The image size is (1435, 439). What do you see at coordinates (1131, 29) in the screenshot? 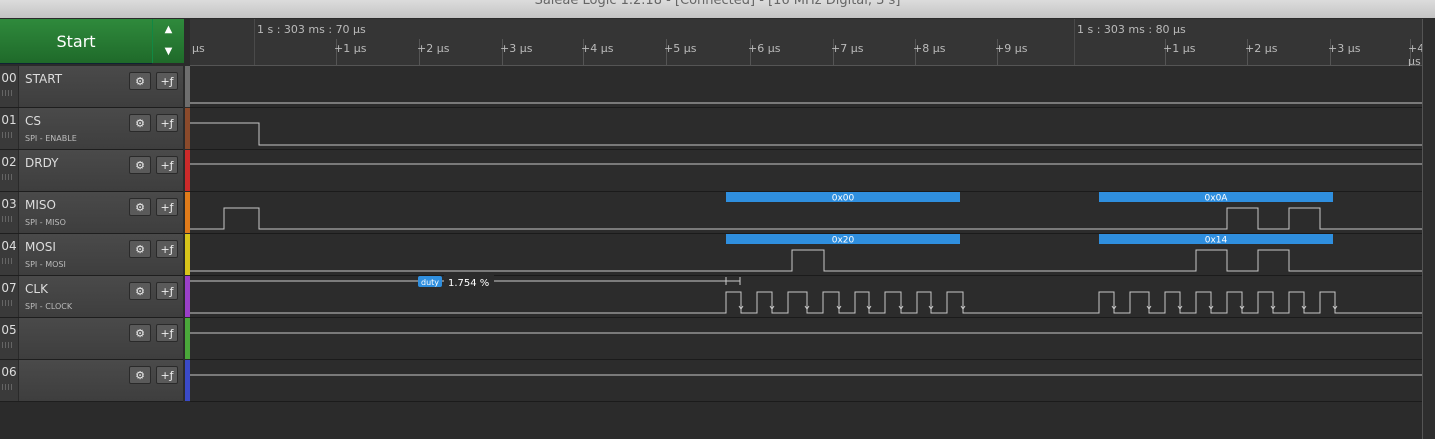
I see `ruler-segment-label: 1 s : 303 ms : 80 µs` at bounding box center [1131, 29].